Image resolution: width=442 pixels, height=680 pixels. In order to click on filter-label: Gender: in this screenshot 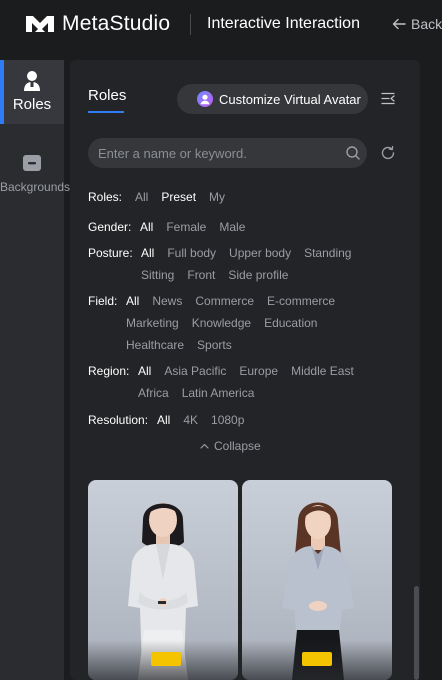, I will do `click(110, 227)`.